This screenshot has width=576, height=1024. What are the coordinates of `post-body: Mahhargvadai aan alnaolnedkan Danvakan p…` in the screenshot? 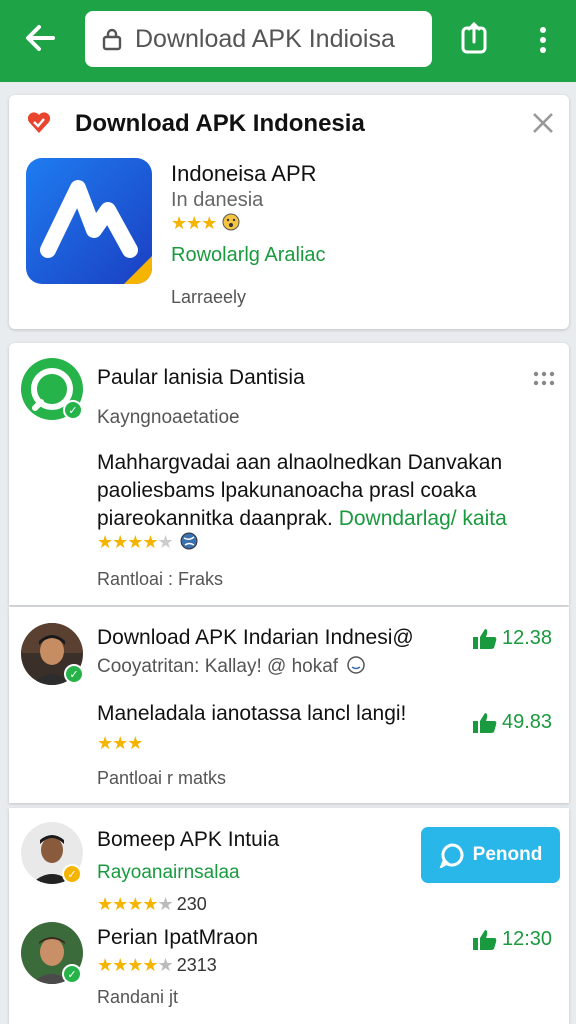 It's located at (317, 491).